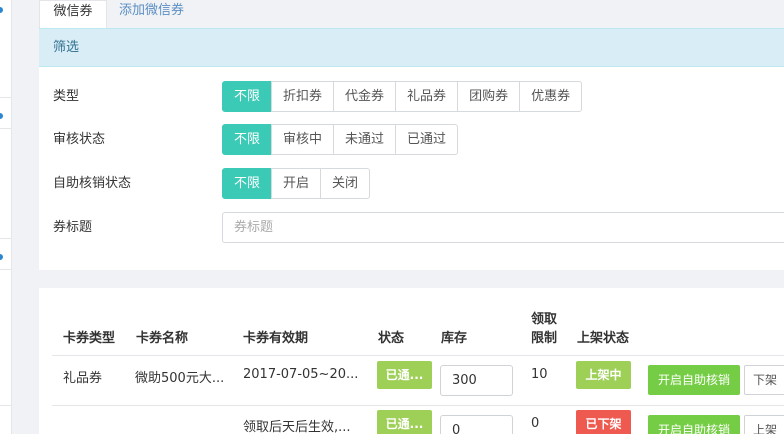 This screenshot has width=784, height=434. I want to click on shelf-button: 上架, so click(764, 424).